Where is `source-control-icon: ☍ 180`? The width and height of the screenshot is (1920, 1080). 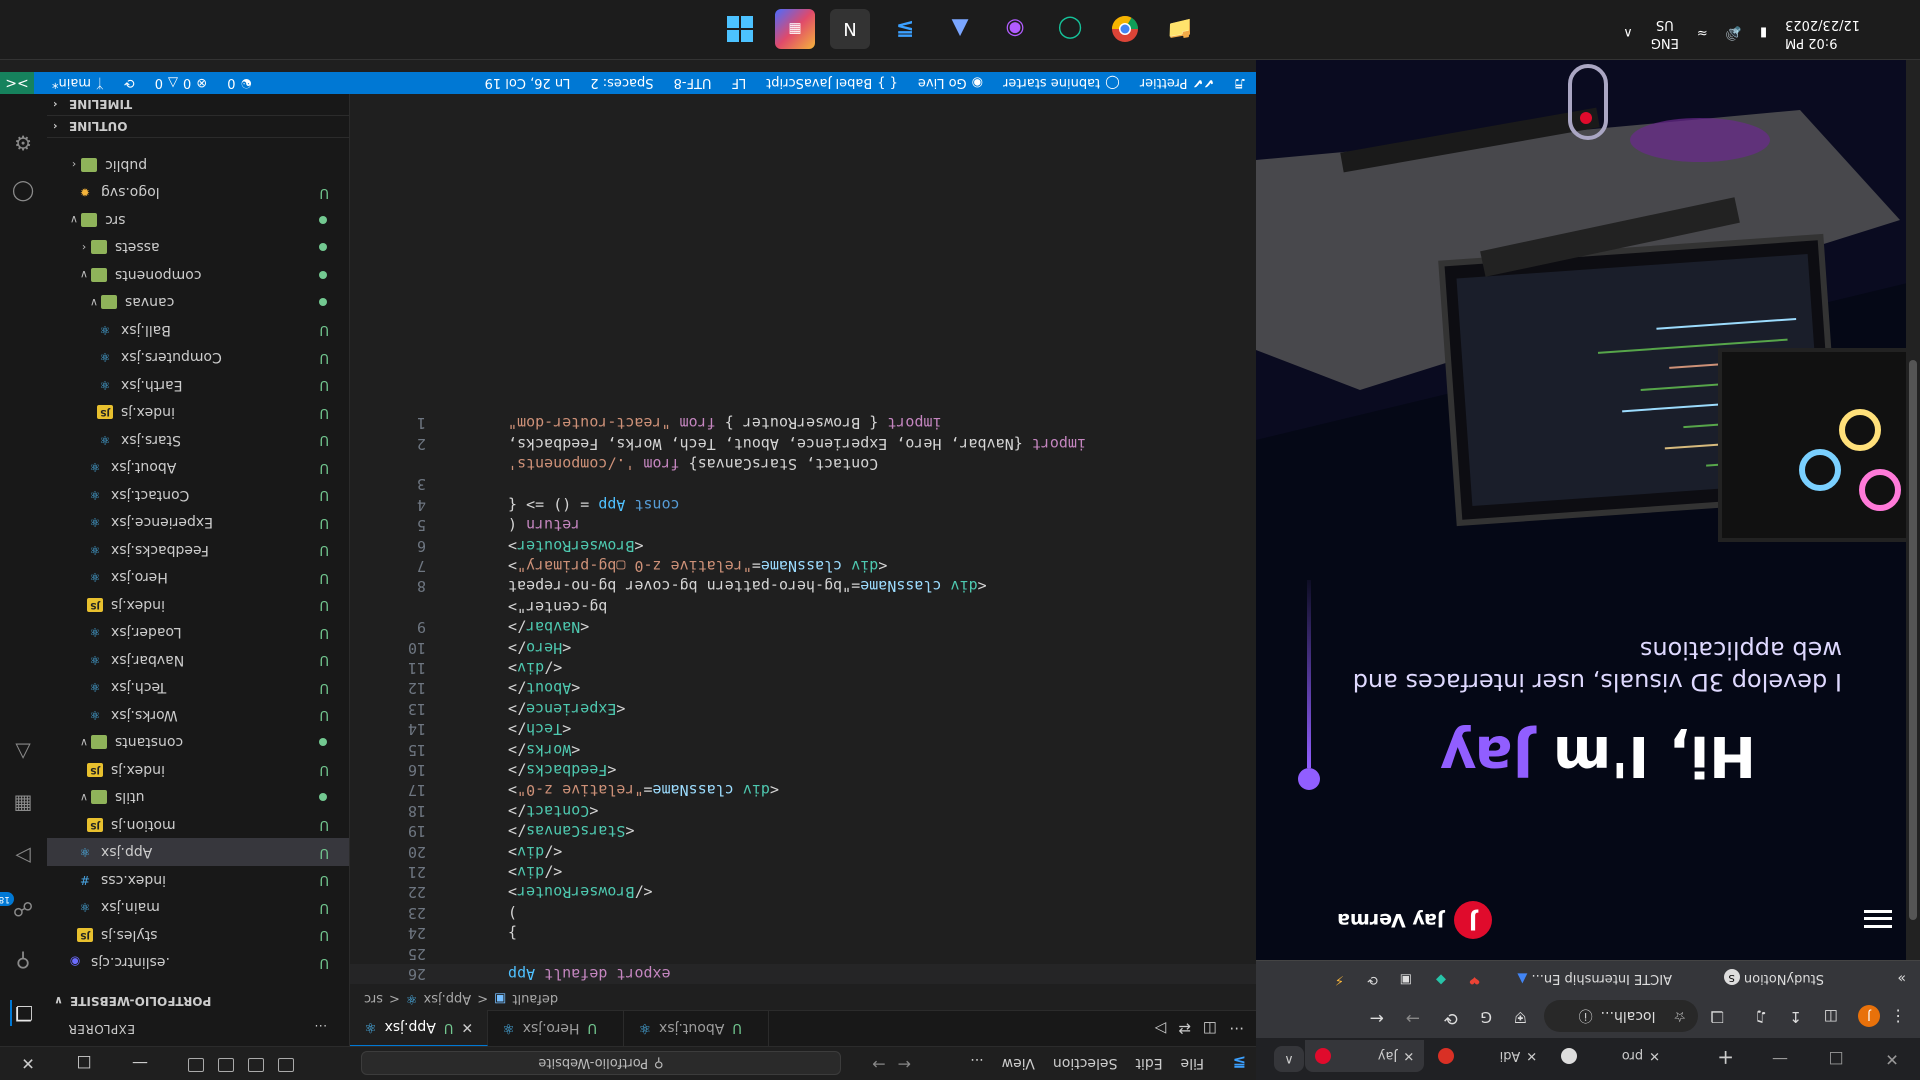 source-control-icon: ☍ 180 is located at coordinates (18, 907).